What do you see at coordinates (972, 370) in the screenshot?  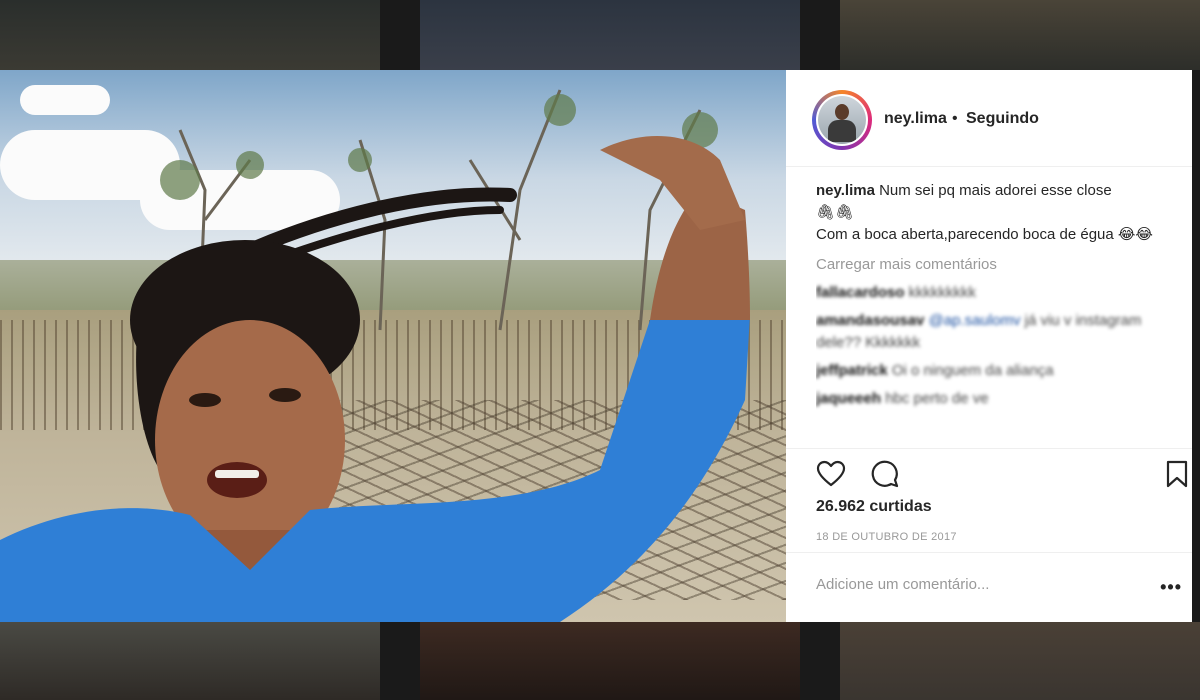 I see `comment-text: Oi o ninguem da aliança` at bounding box center [972, 370].